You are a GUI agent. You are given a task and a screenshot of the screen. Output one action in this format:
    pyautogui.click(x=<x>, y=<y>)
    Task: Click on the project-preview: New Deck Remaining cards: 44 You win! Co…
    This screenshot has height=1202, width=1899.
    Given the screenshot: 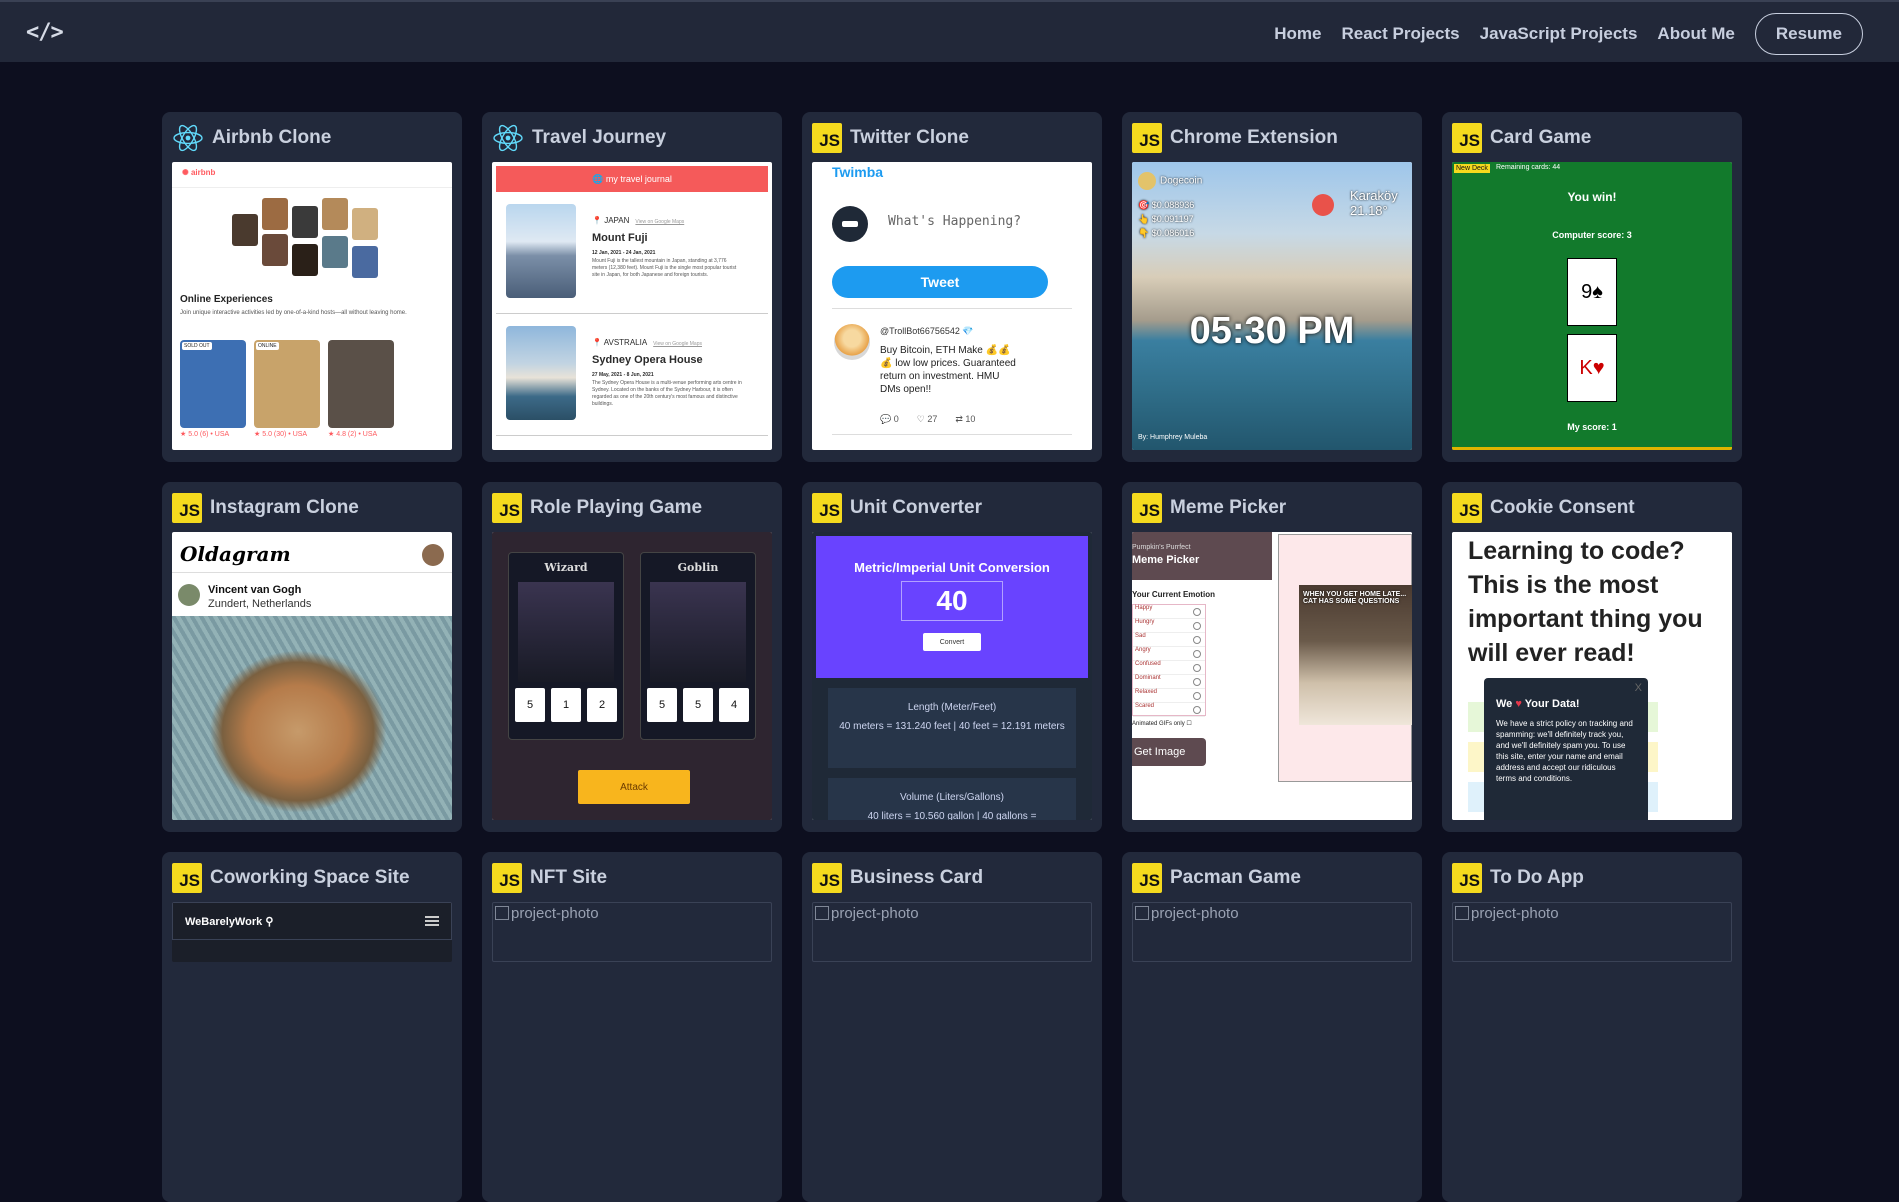 What is the action you would take?
    pyautogui.click(x=1592, y=306)
    